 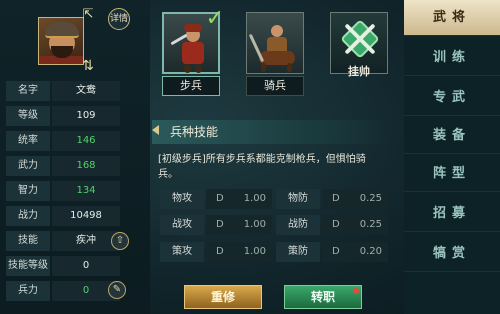 What do you see at coordinates (452, 136) in the screenshot?
I see `tab-equipment: 装备` at bounding box center [452, 136].